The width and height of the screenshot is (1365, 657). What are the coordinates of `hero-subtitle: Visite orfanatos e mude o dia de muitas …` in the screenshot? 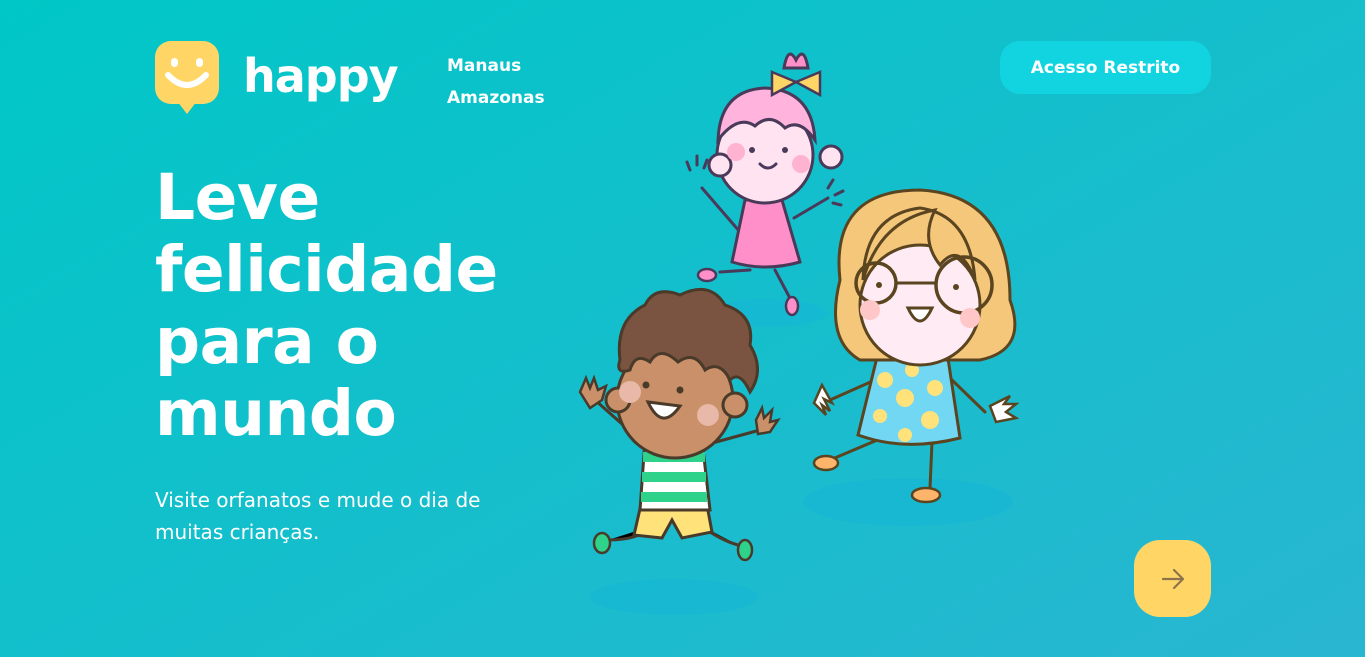 It's located at (318, 516).